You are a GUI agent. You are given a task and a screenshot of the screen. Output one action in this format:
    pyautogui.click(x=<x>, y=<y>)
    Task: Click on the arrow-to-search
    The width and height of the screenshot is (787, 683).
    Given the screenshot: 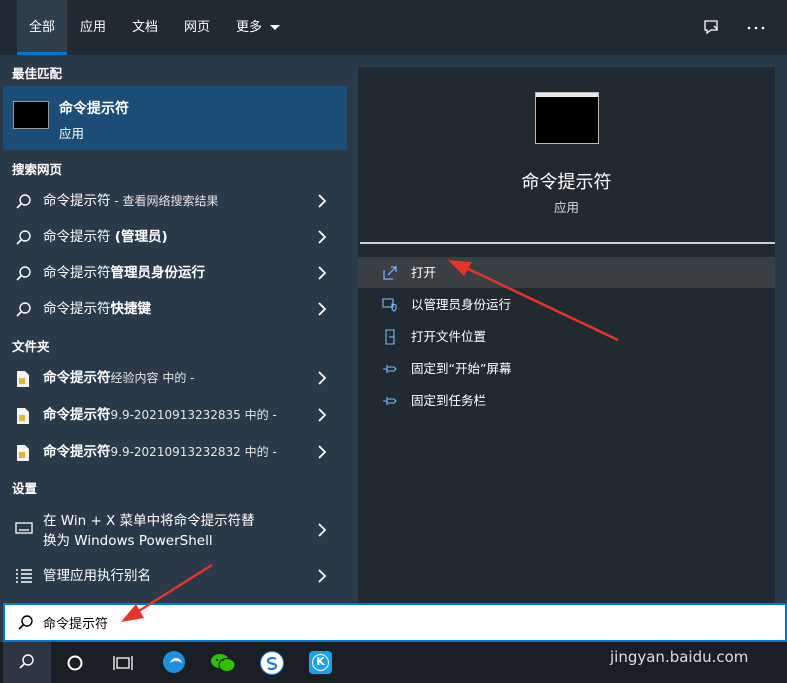 What is the action you would take?
    pyautogui.click(x=173, y=589)
    